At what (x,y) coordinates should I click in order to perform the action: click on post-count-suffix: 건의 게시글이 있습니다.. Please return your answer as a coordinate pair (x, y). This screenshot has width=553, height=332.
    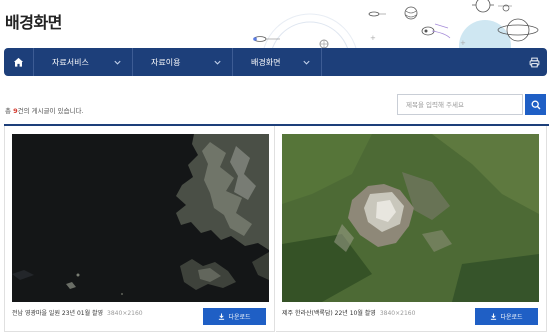
    Looking at the image, I should click on (50, 111).